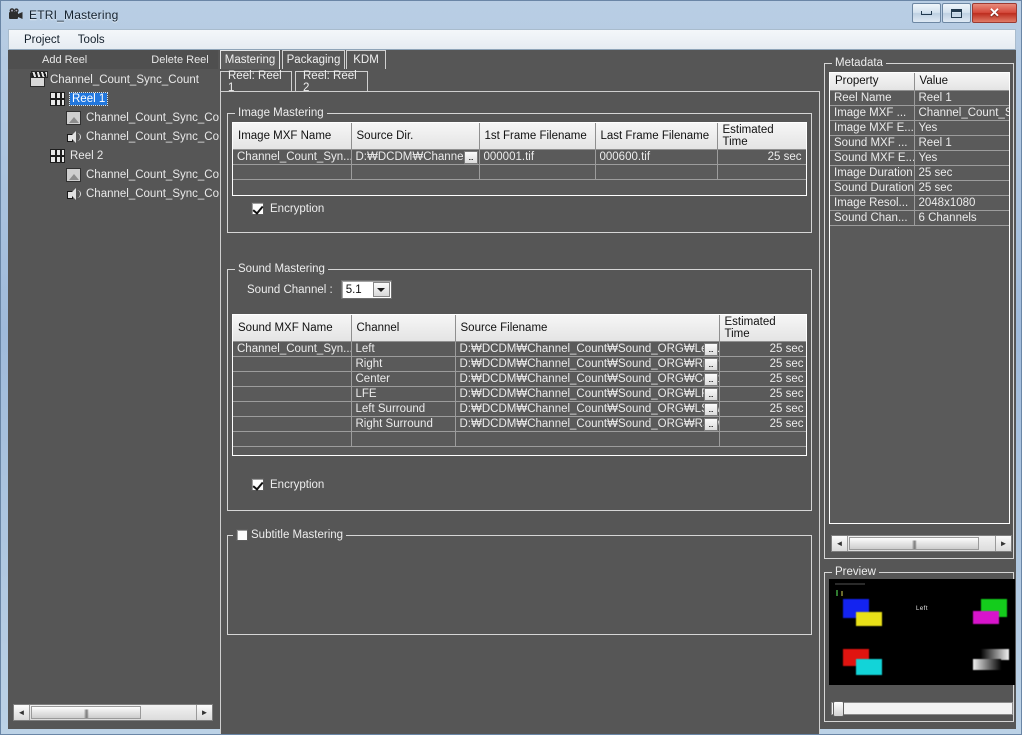  I want to click on tree-item-reel-2: Reel 2, so click(113, 155).